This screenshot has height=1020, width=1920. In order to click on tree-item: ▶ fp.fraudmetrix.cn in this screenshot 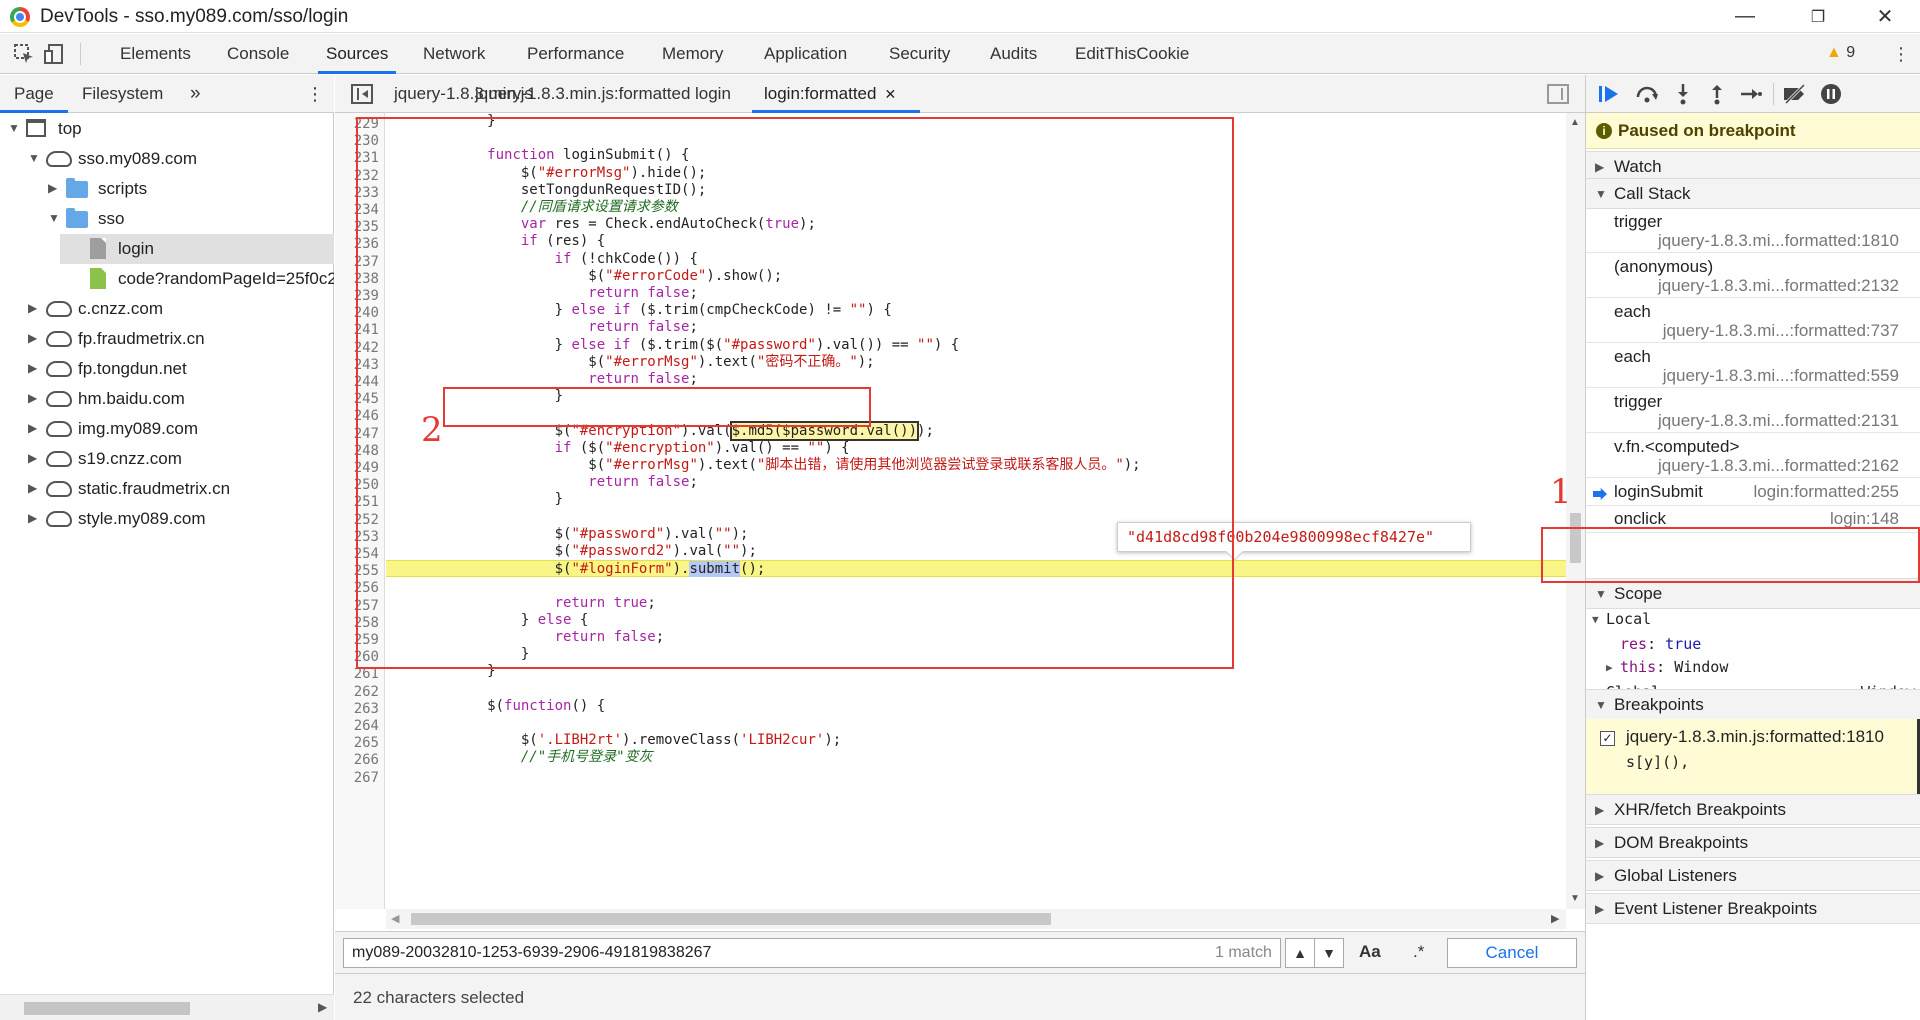, I will do `click(167, 339)`.